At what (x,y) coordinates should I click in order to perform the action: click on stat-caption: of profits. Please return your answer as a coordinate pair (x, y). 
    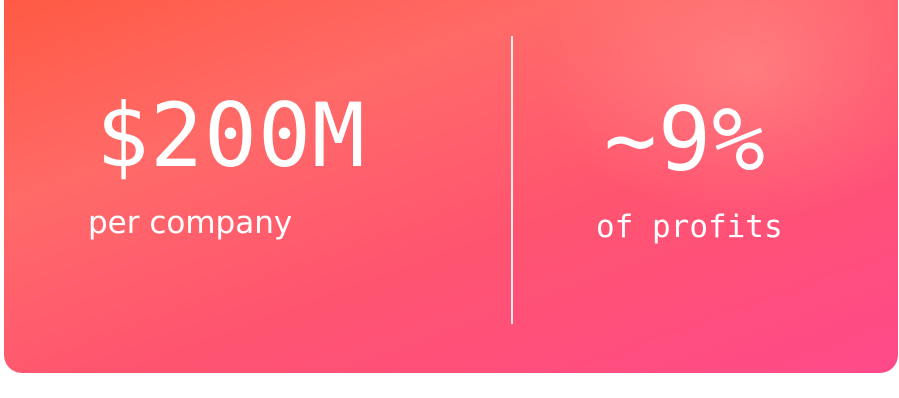
    Looking at the image, I should click on (689, 227).